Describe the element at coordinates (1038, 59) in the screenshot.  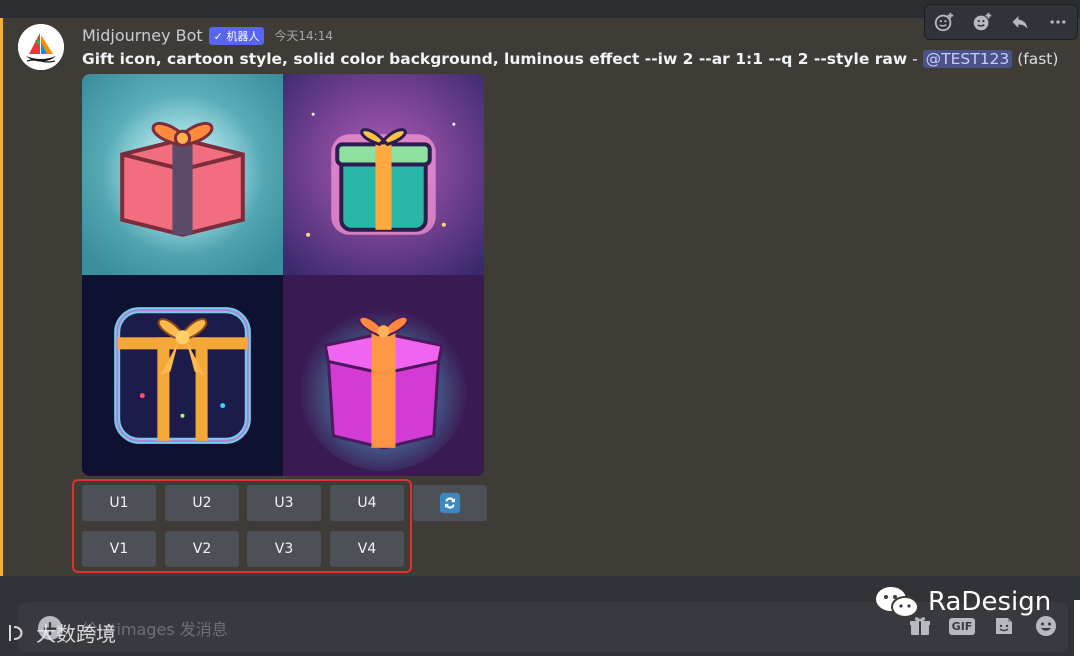
I see `speed-label: (fast)` at that location.